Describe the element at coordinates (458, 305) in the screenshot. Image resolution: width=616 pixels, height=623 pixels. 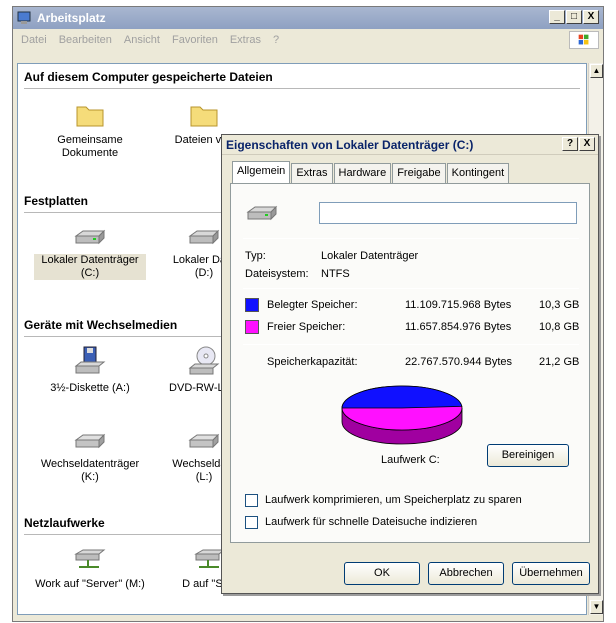
I see `used-space-bytes: 11.109.715.968 Bytes` at that location.